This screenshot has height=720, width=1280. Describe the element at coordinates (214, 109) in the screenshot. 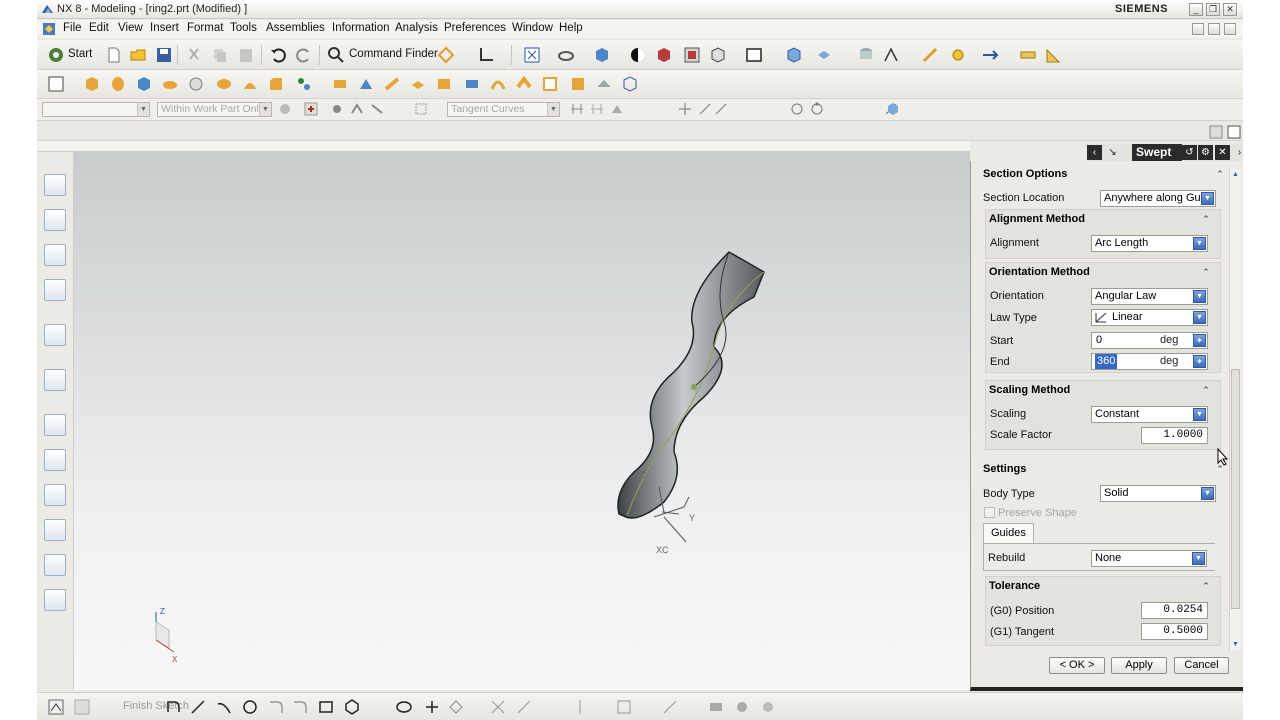

I see `selection-scope-combo: Within Work Part Only ▼` at that location.